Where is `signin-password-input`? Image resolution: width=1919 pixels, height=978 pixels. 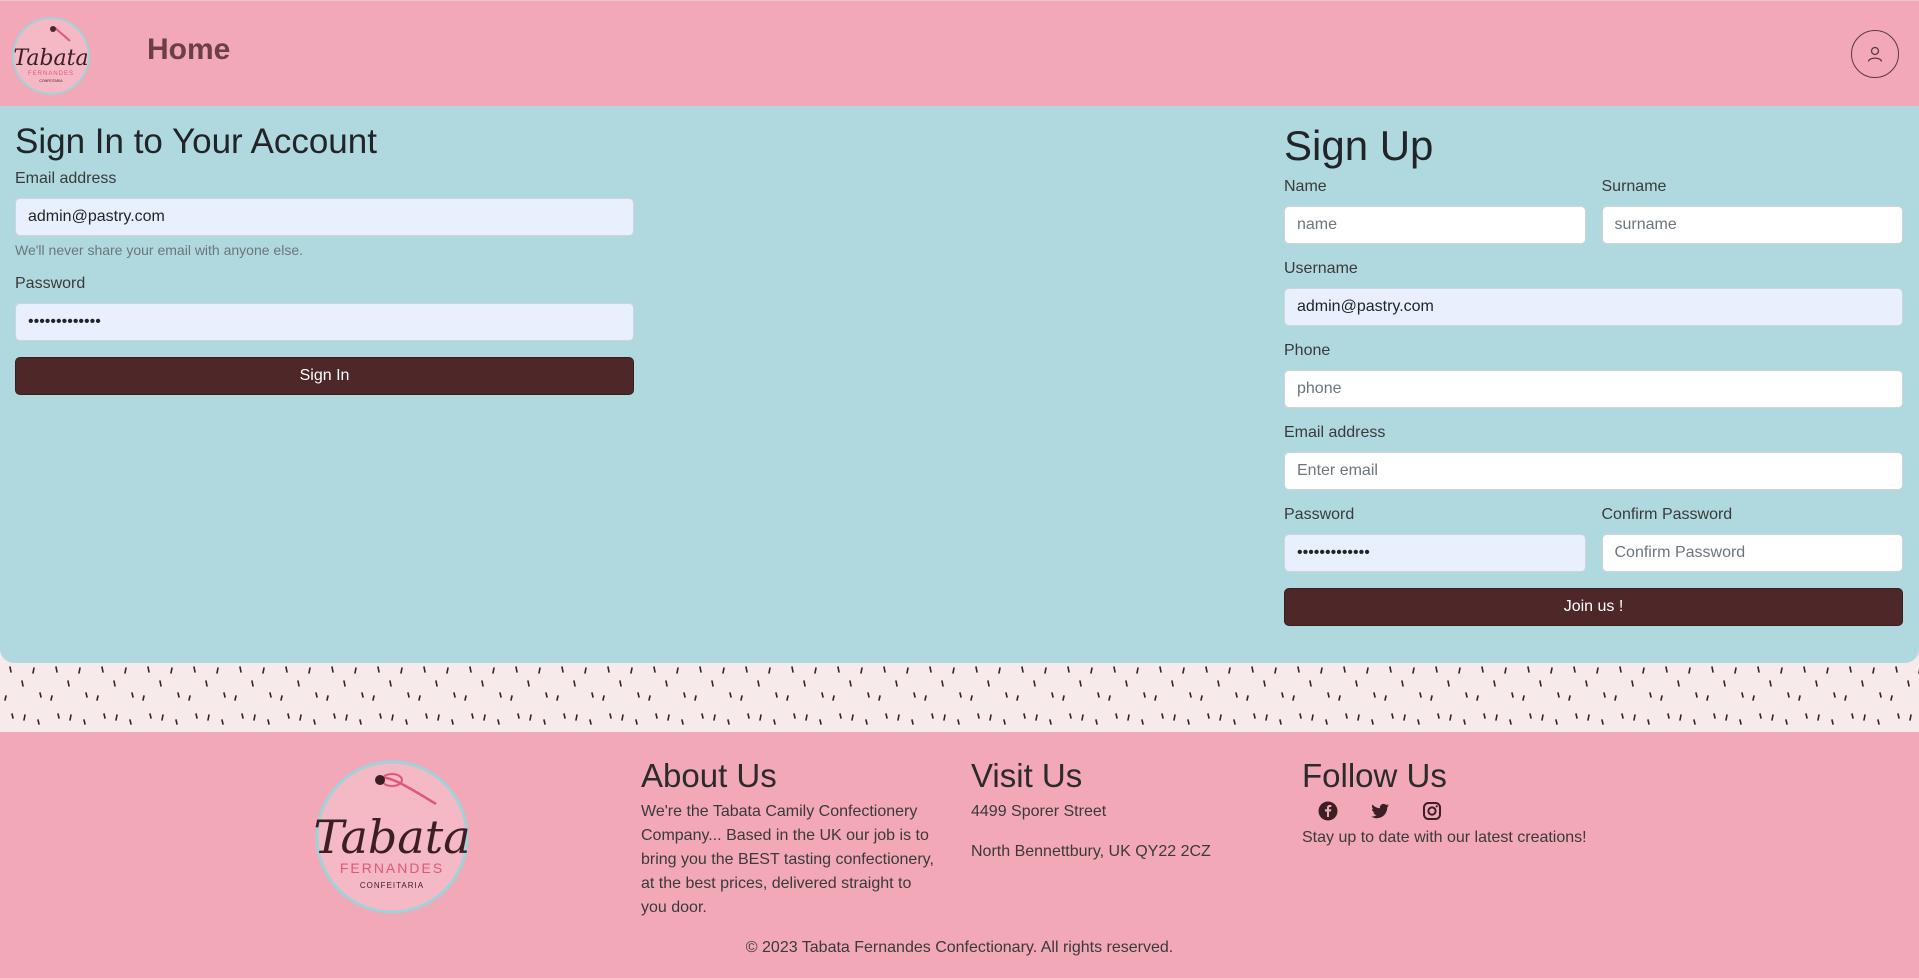
signin-password-input is located at coordinates (324, 322).